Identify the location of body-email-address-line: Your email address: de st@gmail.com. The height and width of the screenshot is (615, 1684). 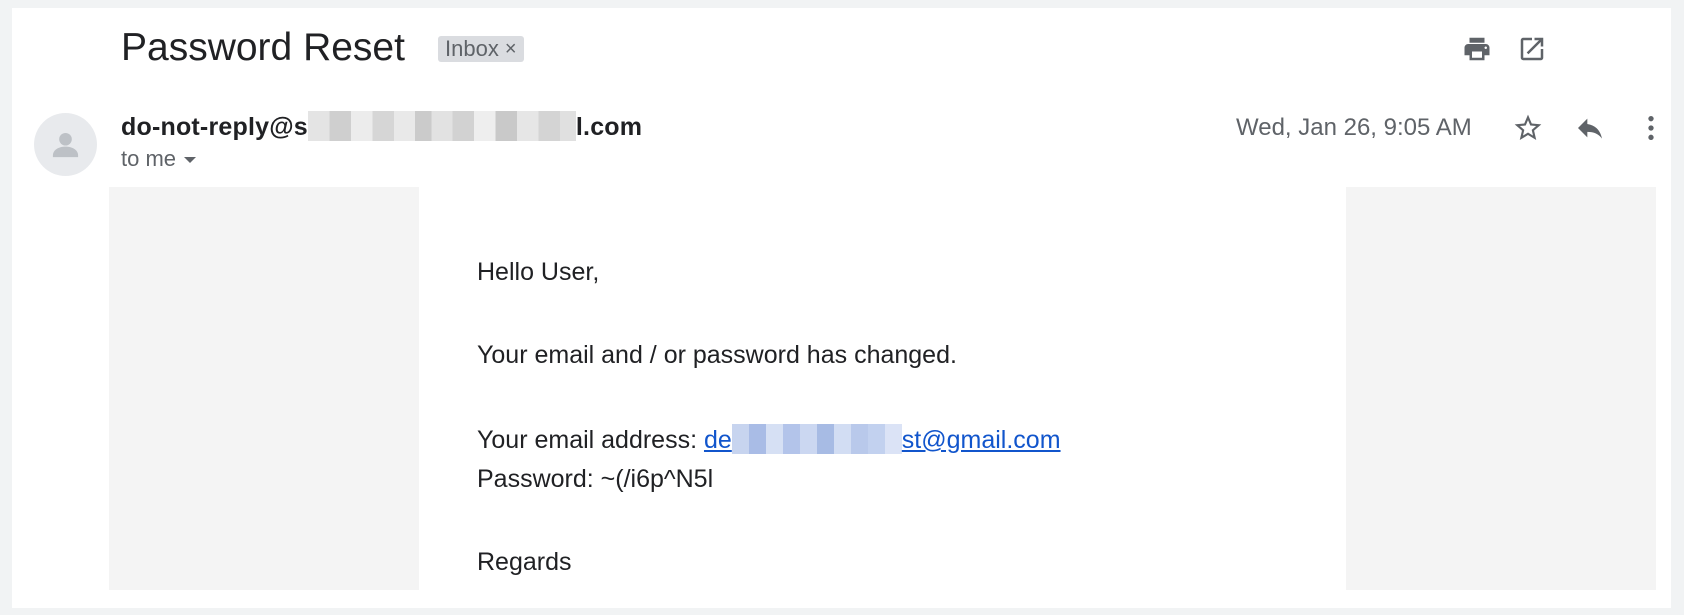
(769, 439).